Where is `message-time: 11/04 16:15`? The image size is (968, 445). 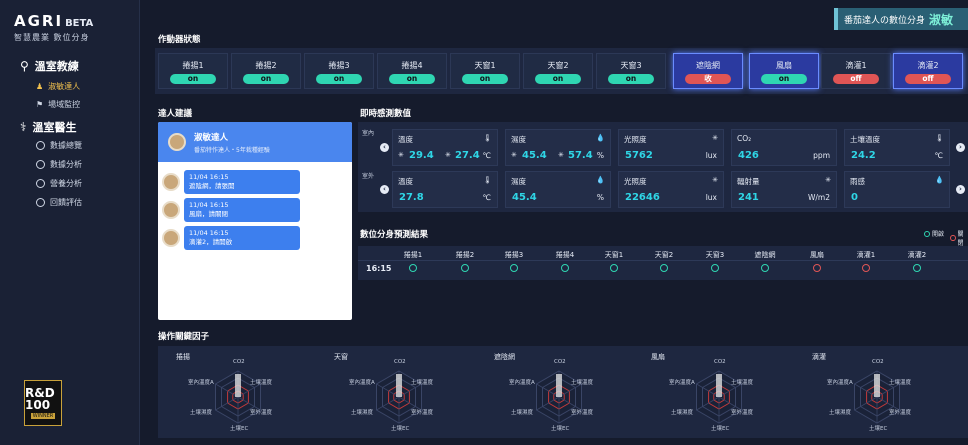 message-time: 11/04 16:15 is located at coordinates (209, 177).